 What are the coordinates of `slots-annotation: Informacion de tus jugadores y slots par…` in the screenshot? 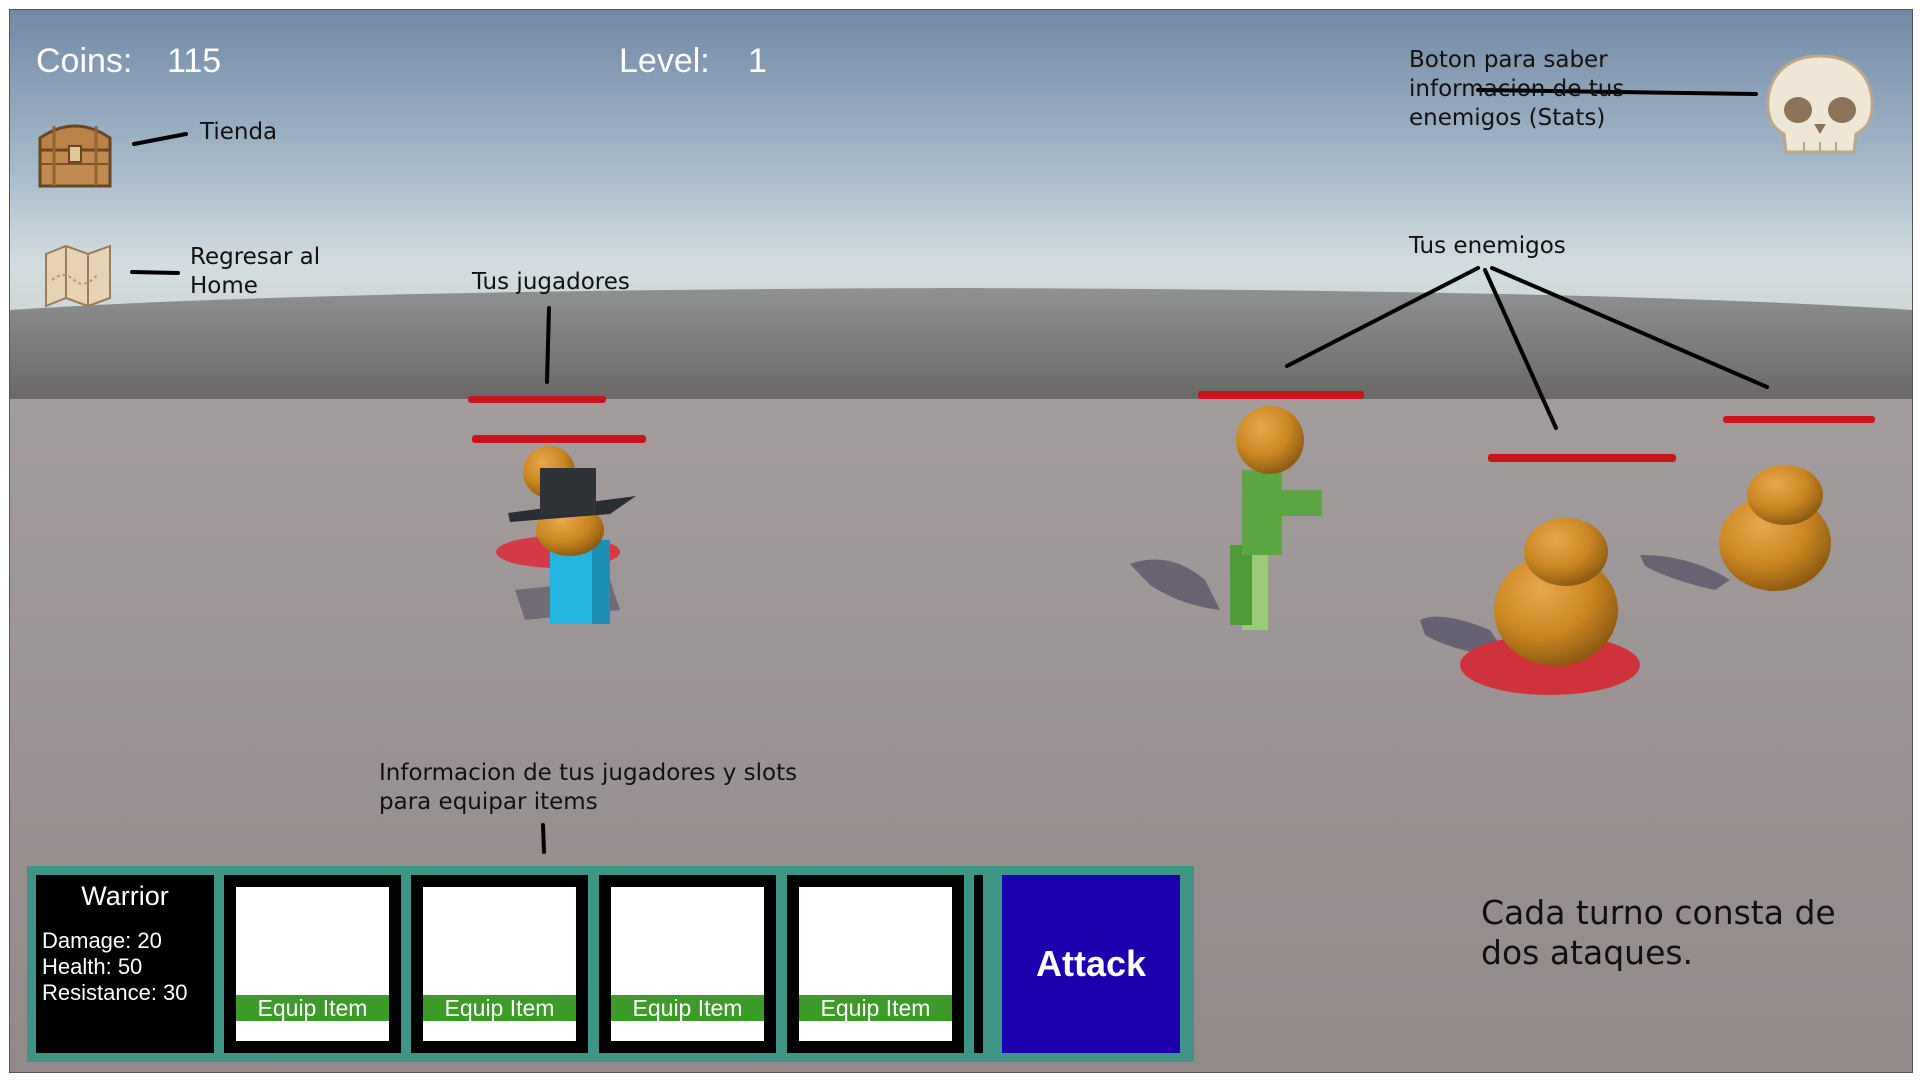 It's located at (588, 787).